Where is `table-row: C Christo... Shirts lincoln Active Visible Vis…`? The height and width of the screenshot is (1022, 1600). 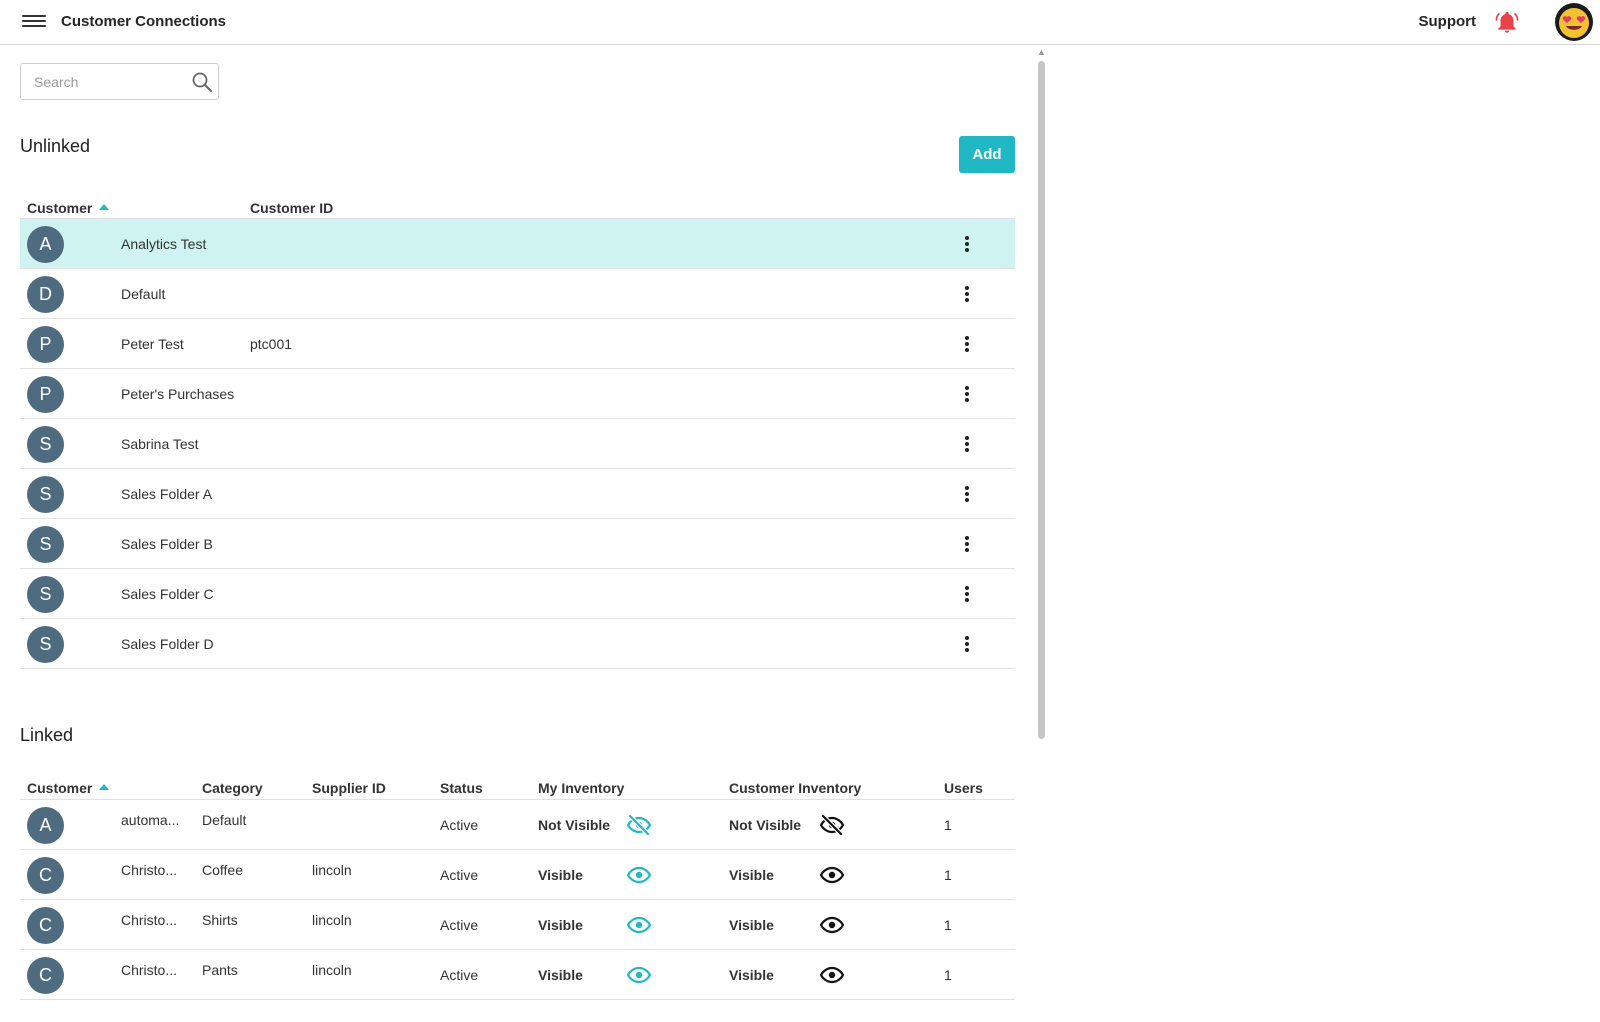
table-row: C Christo... Shirts lincoln Active Visible Vis… is located at coordinates (517, 924).